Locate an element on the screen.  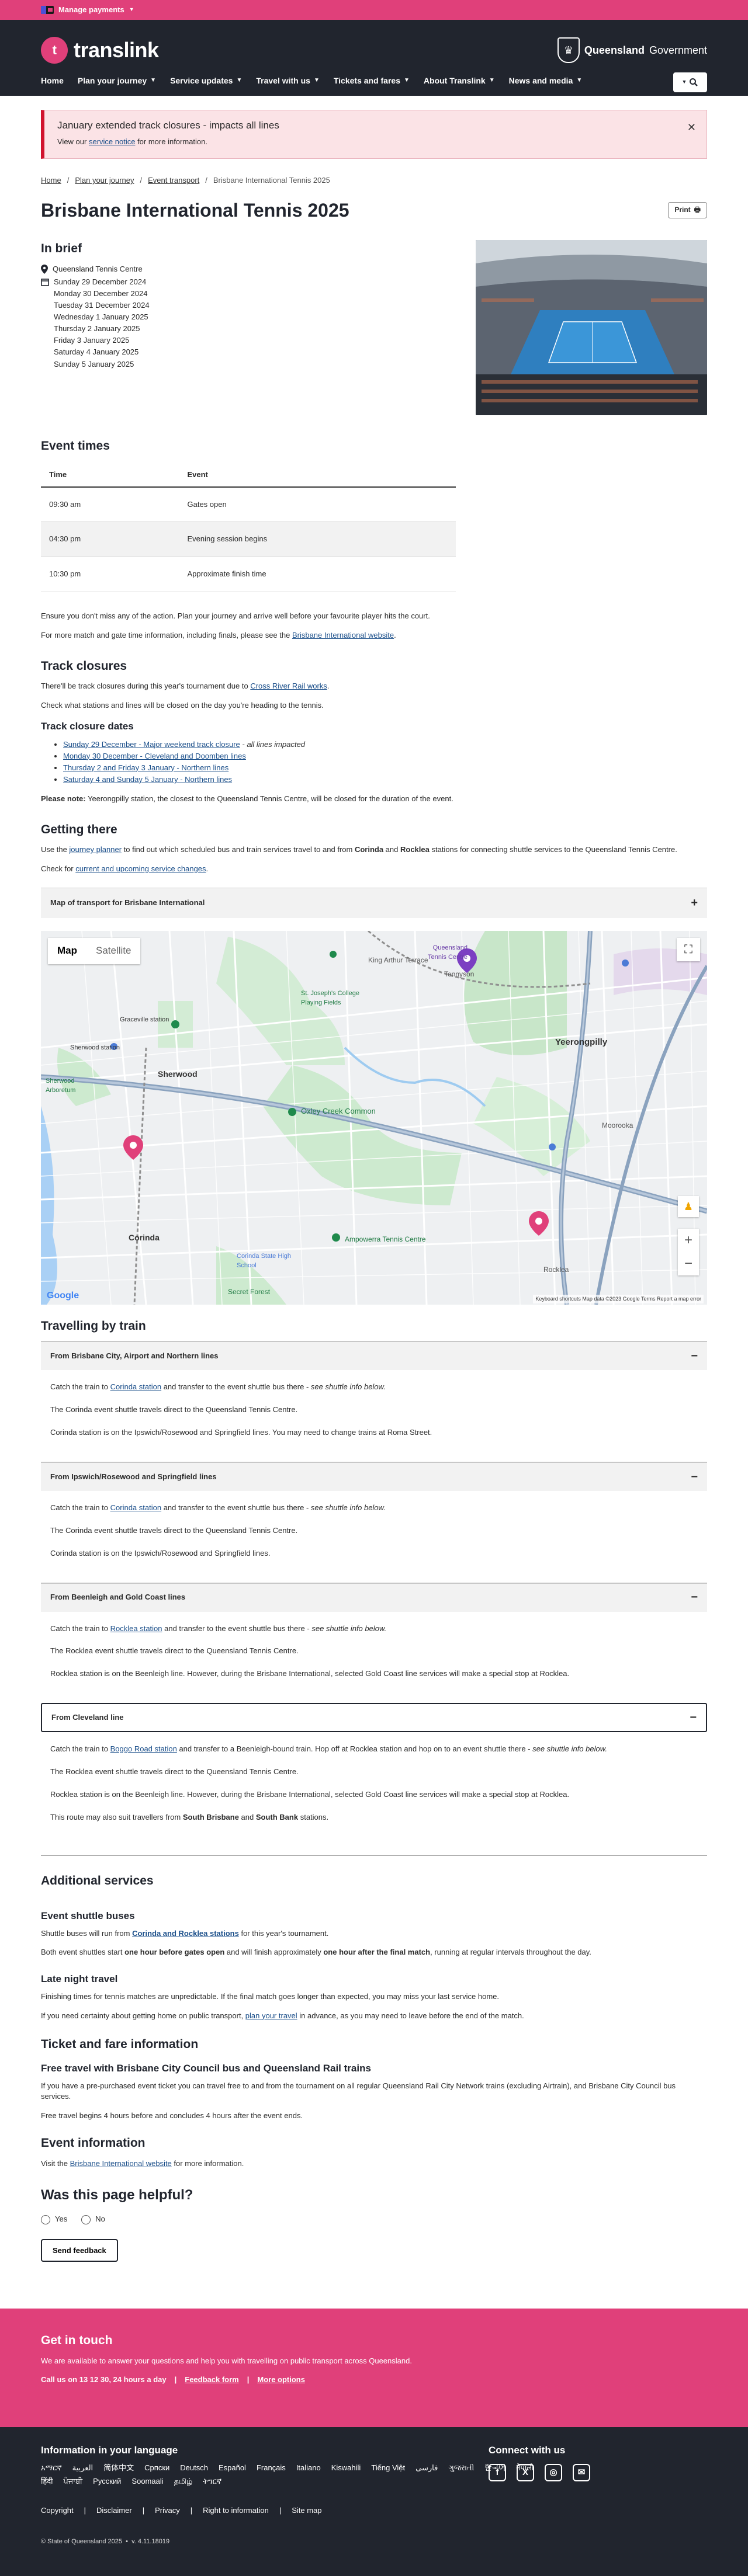
nav-service-updates: Service updates ▼ is located at coordinates (210, 80).